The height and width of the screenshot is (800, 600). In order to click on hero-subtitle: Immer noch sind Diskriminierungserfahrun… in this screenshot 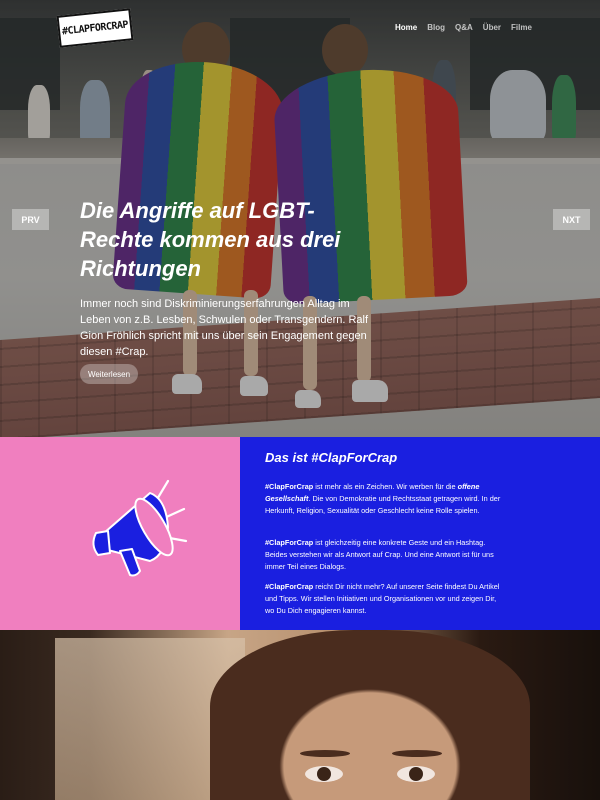, I will do `click(224, 328)`.